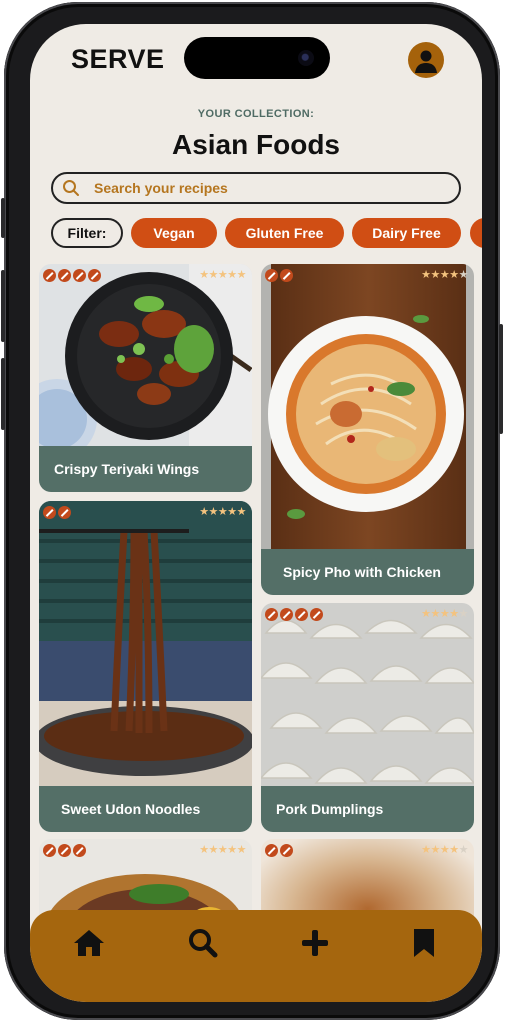  Describe the element at coordinates (424, 943) in the screenshot. I see `bookmark-icon` at that location.